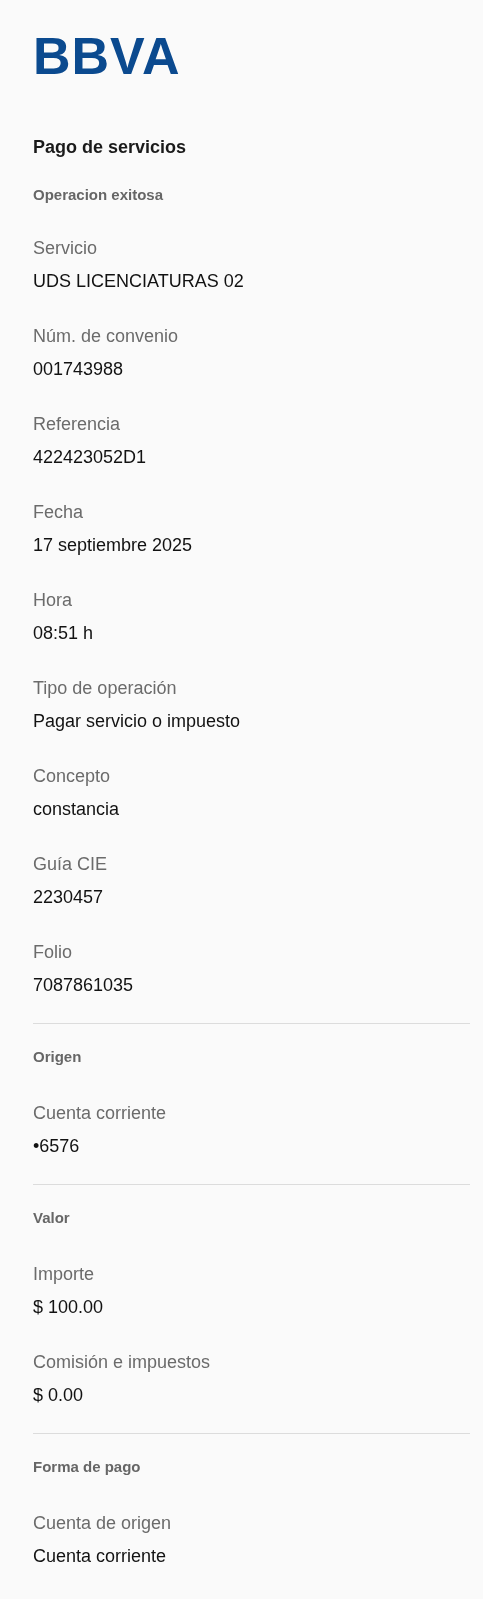  What do you see at coordinates (122, 1362) in the screenshot?
I see `field-label: Comisión e impuestos` at bounding box center [122, 1362].